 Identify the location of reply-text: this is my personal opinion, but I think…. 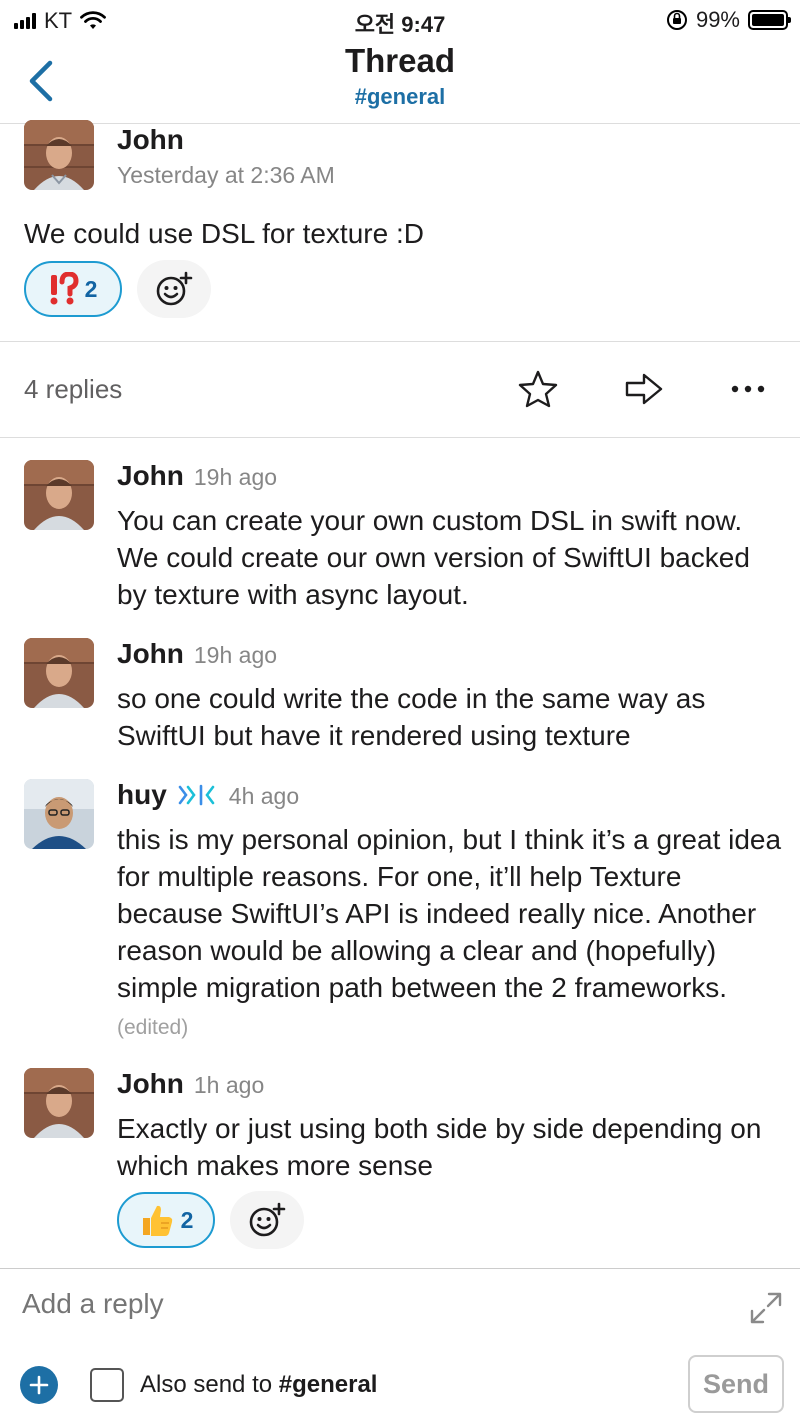
(449, 913).